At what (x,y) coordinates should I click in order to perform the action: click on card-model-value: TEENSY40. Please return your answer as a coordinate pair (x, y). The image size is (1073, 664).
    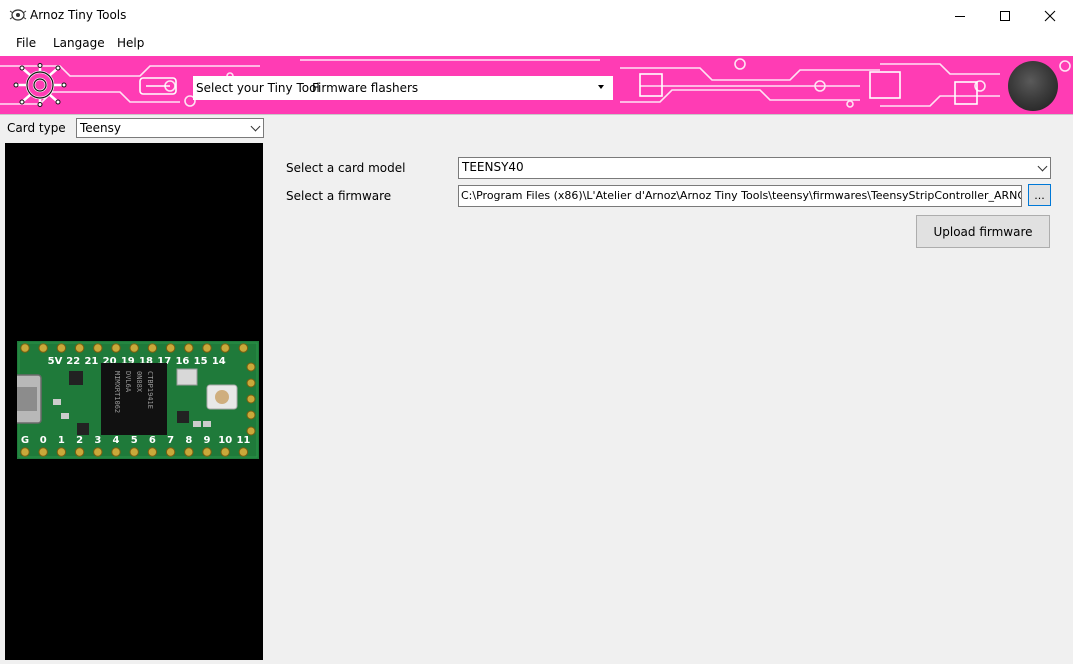
    Looking at the image, I should click on (493, 167).